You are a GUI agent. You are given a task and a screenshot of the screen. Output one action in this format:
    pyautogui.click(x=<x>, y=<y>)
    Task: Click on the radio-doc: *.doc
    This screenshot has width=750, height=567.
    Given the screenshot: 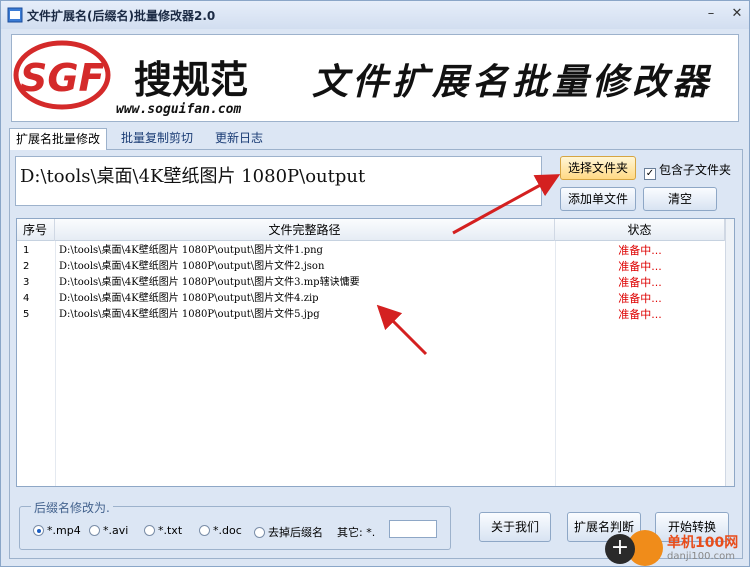 What is the action you would take?
    pyautogui.click(x=220, y=530)
    